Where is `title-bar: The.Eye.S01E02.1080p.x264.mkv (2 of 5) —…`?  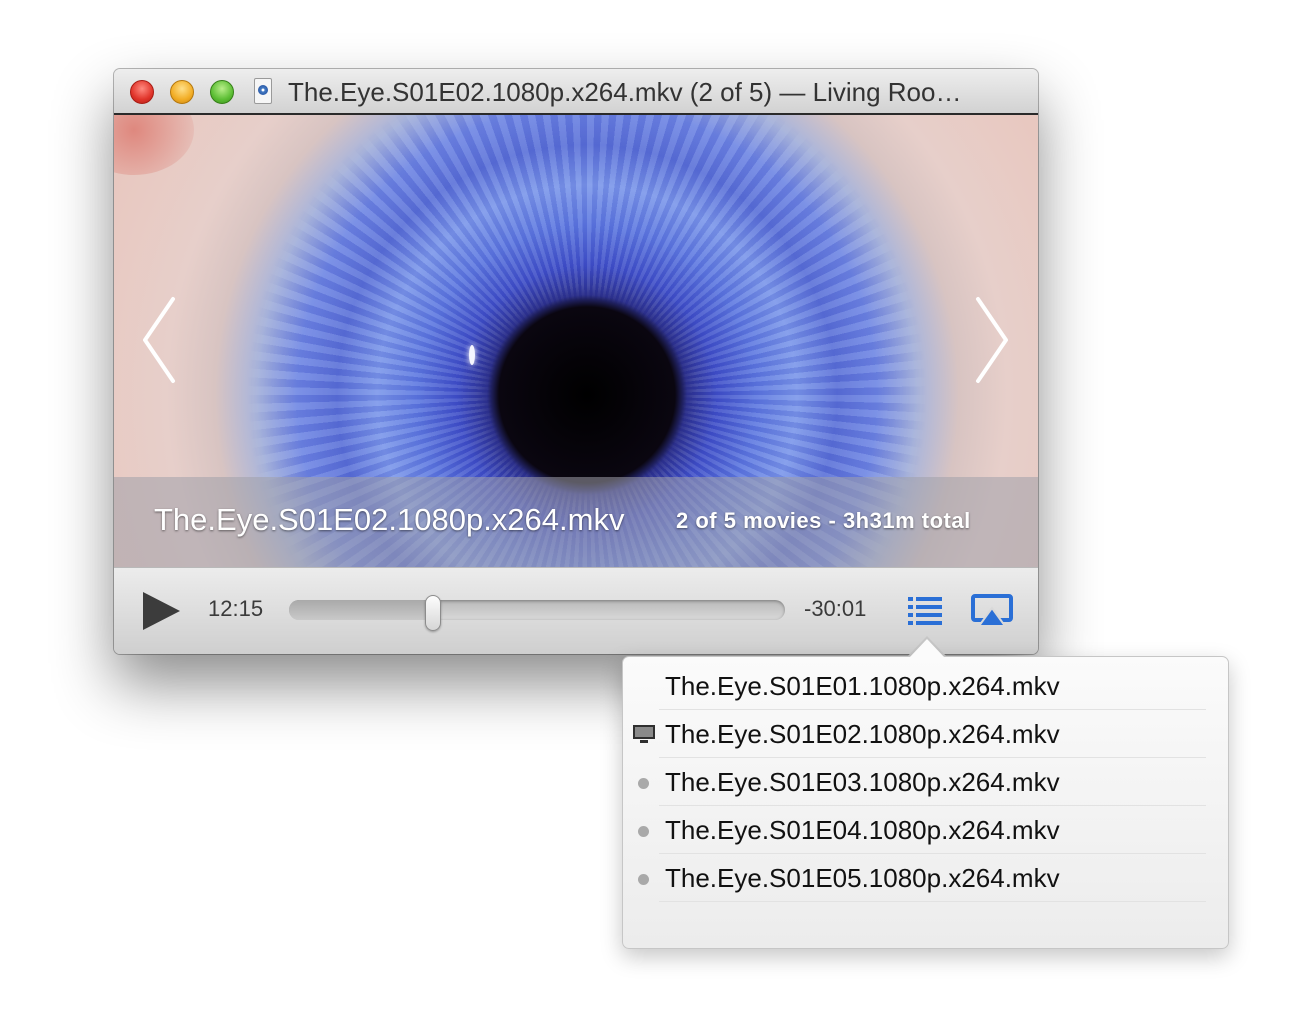 title-bar: The.Eye.S01E02.1080p.x264.mkv (2 of 5) —… is located at coordinates (576, 92).